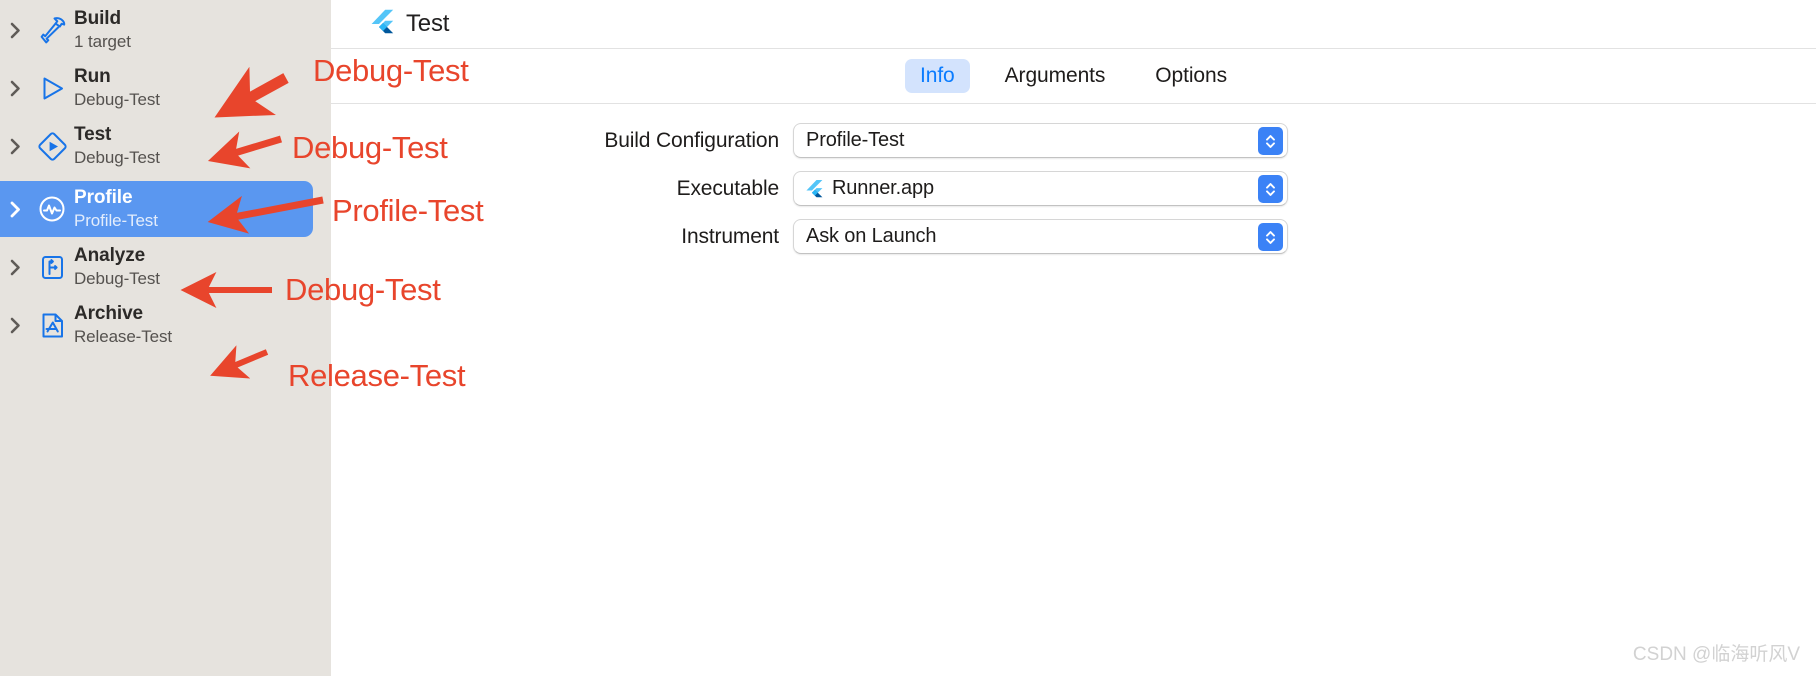 This screenshot has height=676, width=1816. Describe the element at coordinates (1040, 188) in the screenshot. I see `executable-select: Runner.app` at that location.